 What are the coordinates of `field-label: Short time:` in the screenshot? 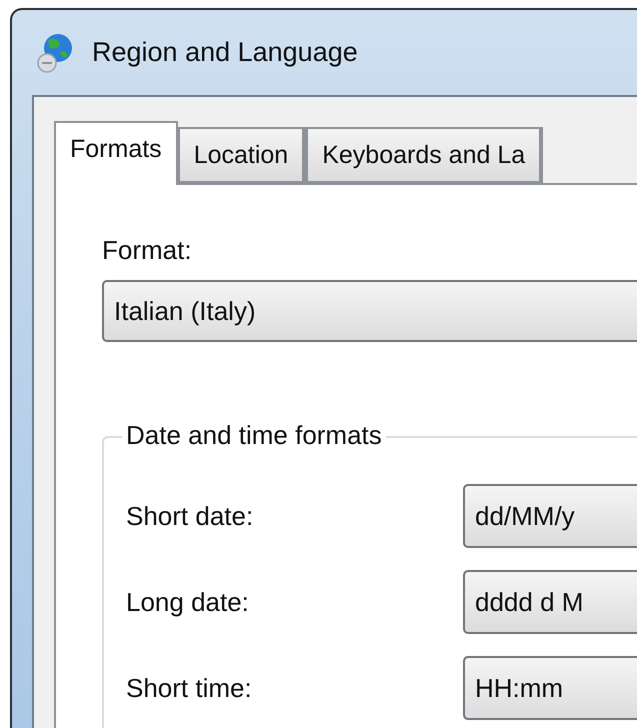 It's located at (189, 688).